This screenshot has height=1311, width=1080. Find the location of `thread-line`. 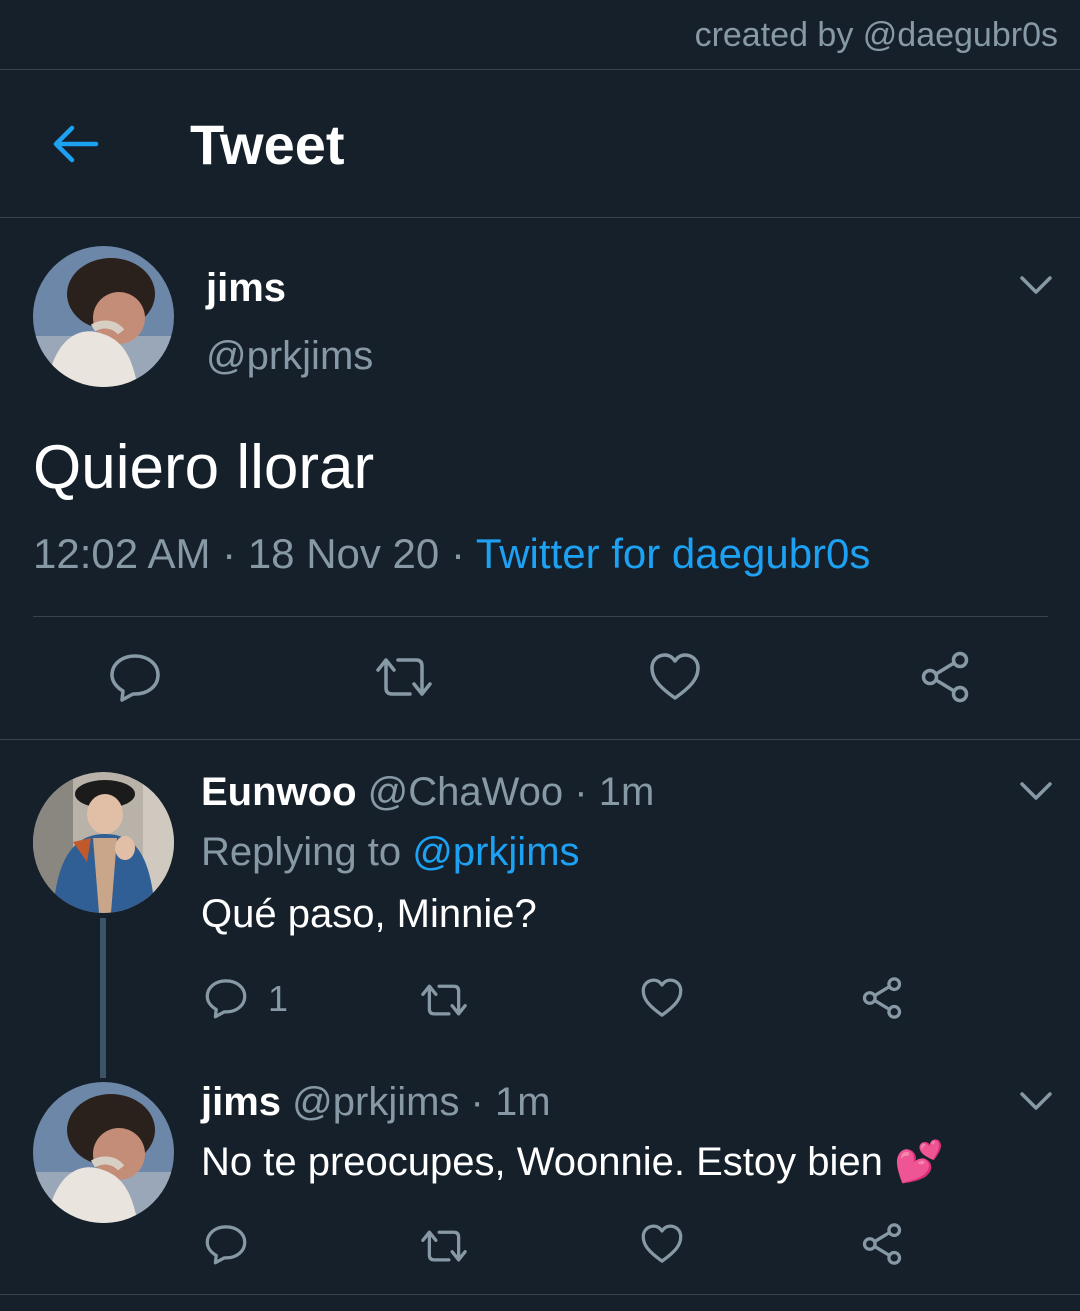

thread-line is located at coordinates (103, 998).